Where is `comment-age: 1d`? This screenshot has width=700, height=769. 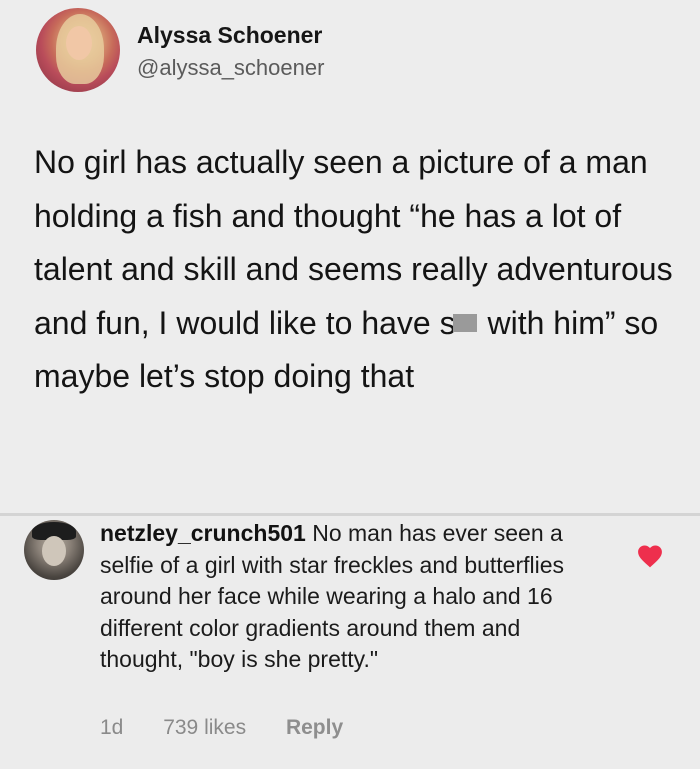
comment-age: 1d is located at coordinates (112, 727).